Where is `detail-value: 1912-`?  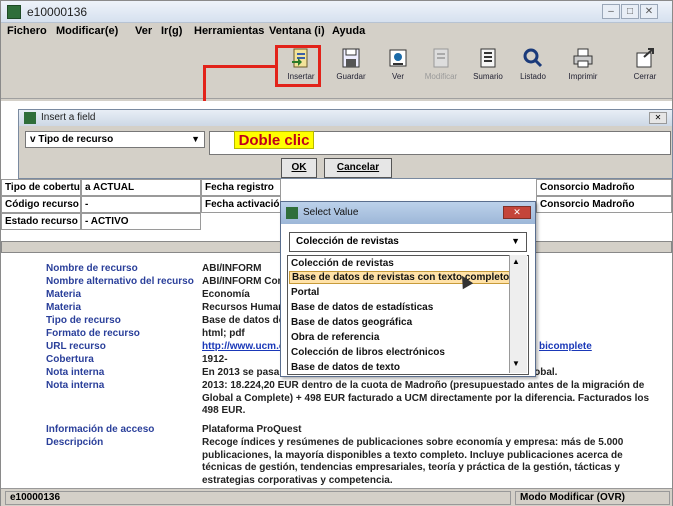 detail-value: 1912- is located at coordinates (215, 359).